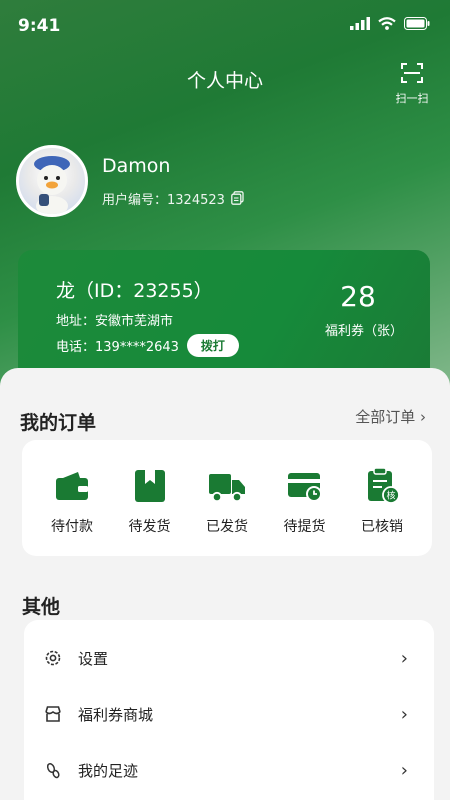  Describe the element at coordinates (134, 291) in the screenshot. I see `member-name: 龙（ID：23255）` at that location.